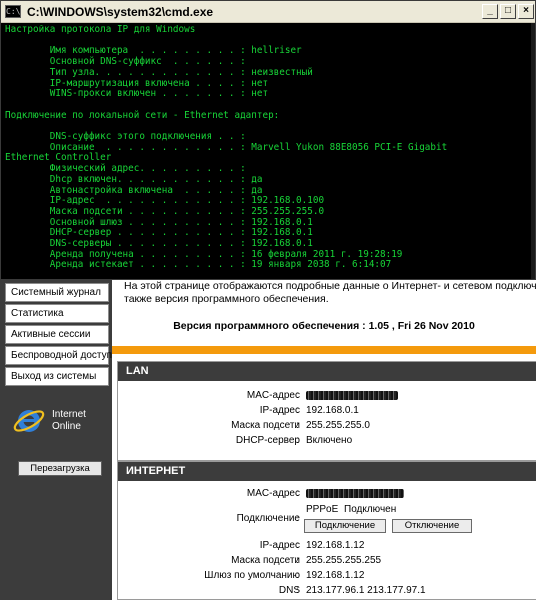 The image size is (536, 600). What do you see at coordinates (58, 355) in the screenshot?
I see `sidebar-item-wireless-access: Беспроводной доступ` at bounding box center [58, 355].